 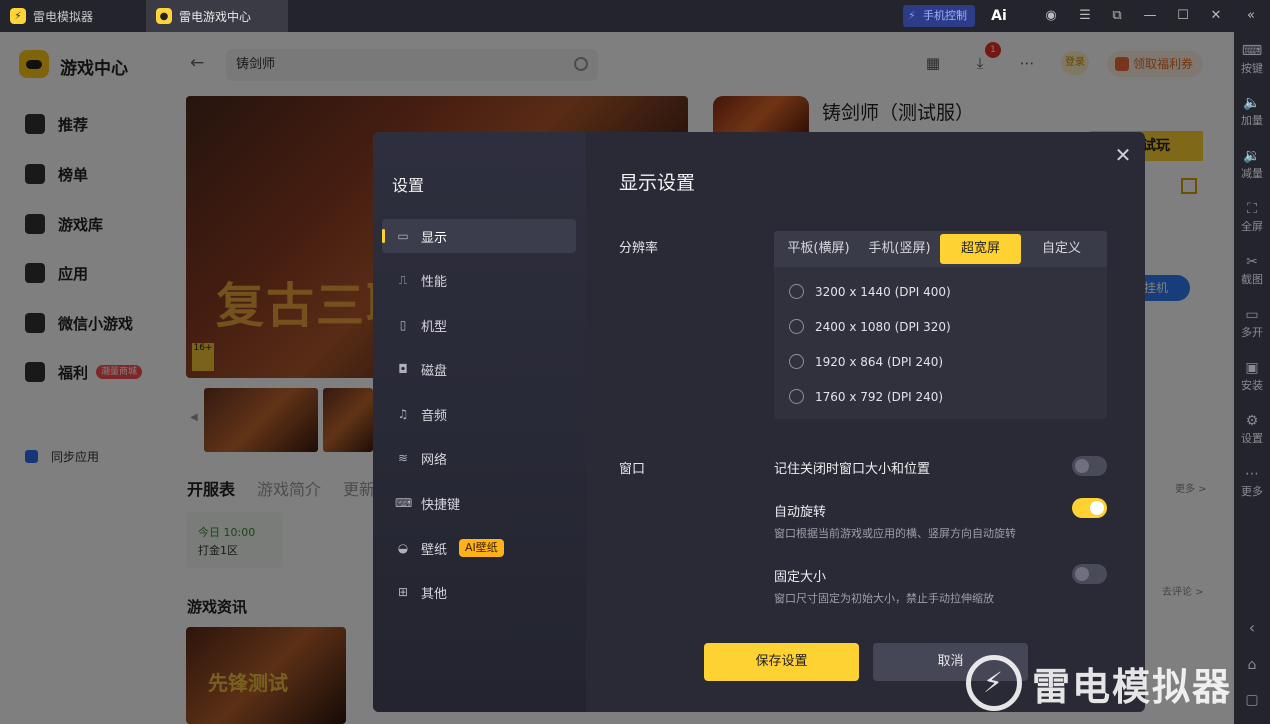 I want to click on resolution-tab-ultrawide: 超宽屏, so click(x=980, y=249).